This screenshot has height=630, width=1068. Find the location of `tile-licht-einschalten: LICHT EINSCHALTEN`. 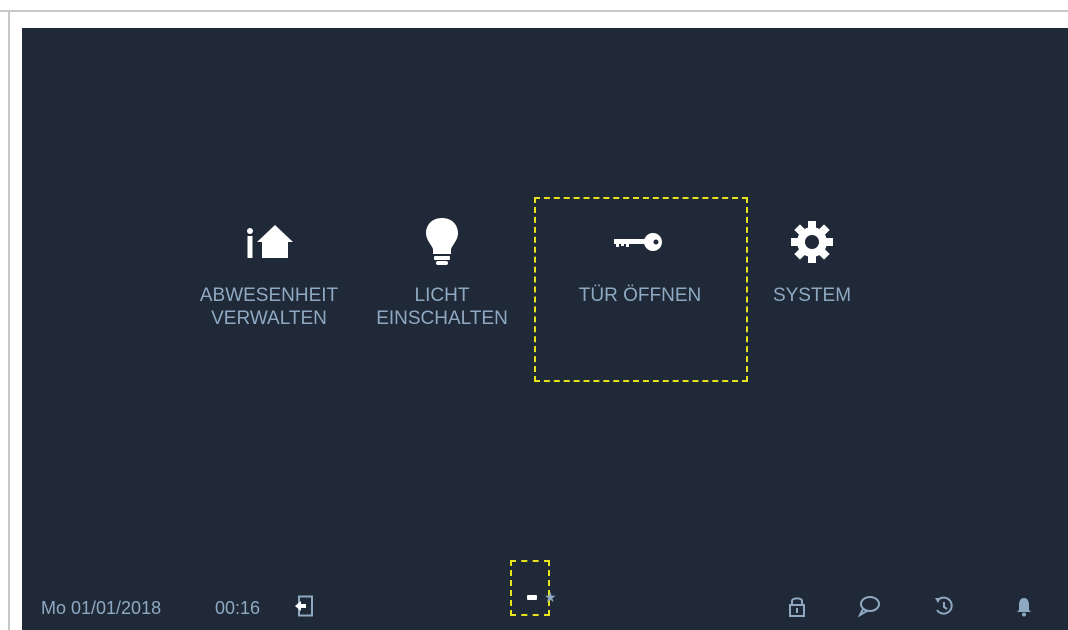

tile-licht-einschalten: LICHT EINSCHALTEN is located at coordinates (442, 272).